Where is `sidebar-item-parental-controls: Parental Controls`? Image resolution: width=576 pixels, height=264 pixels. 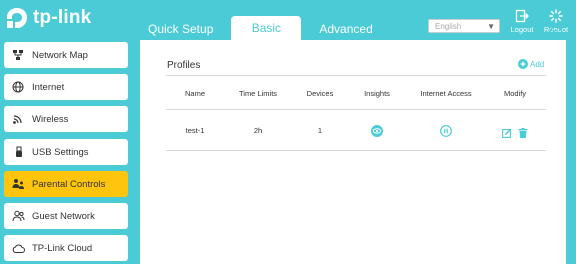 sidebar-item-parental-controls: Parental Controls is located at coordinates (66, 184).